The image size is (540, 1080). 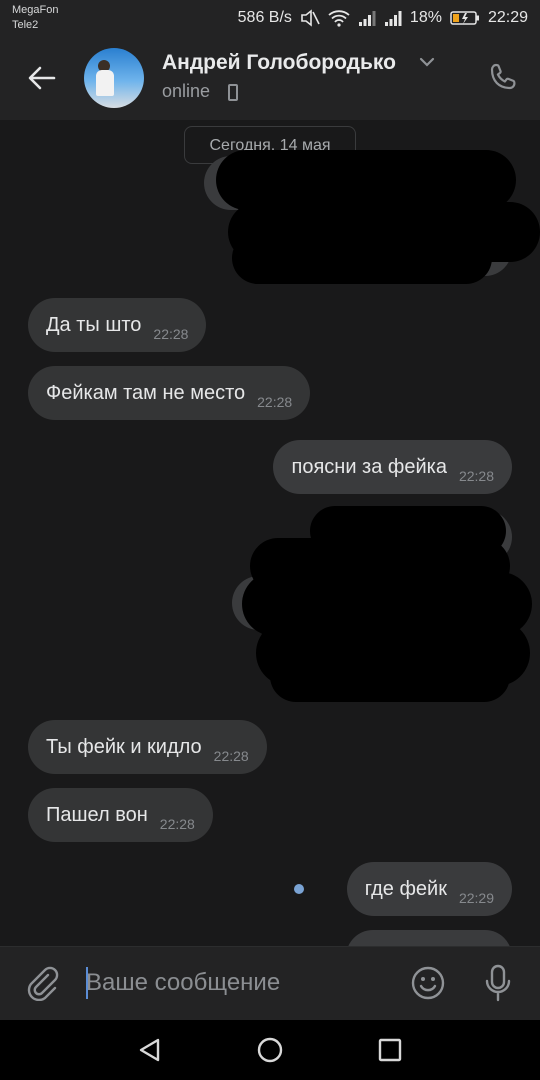 What do you see at coordinates (429, 938) in the screenshot?
I see `message-bubble-out-partial` at bounding box center [429, 938].